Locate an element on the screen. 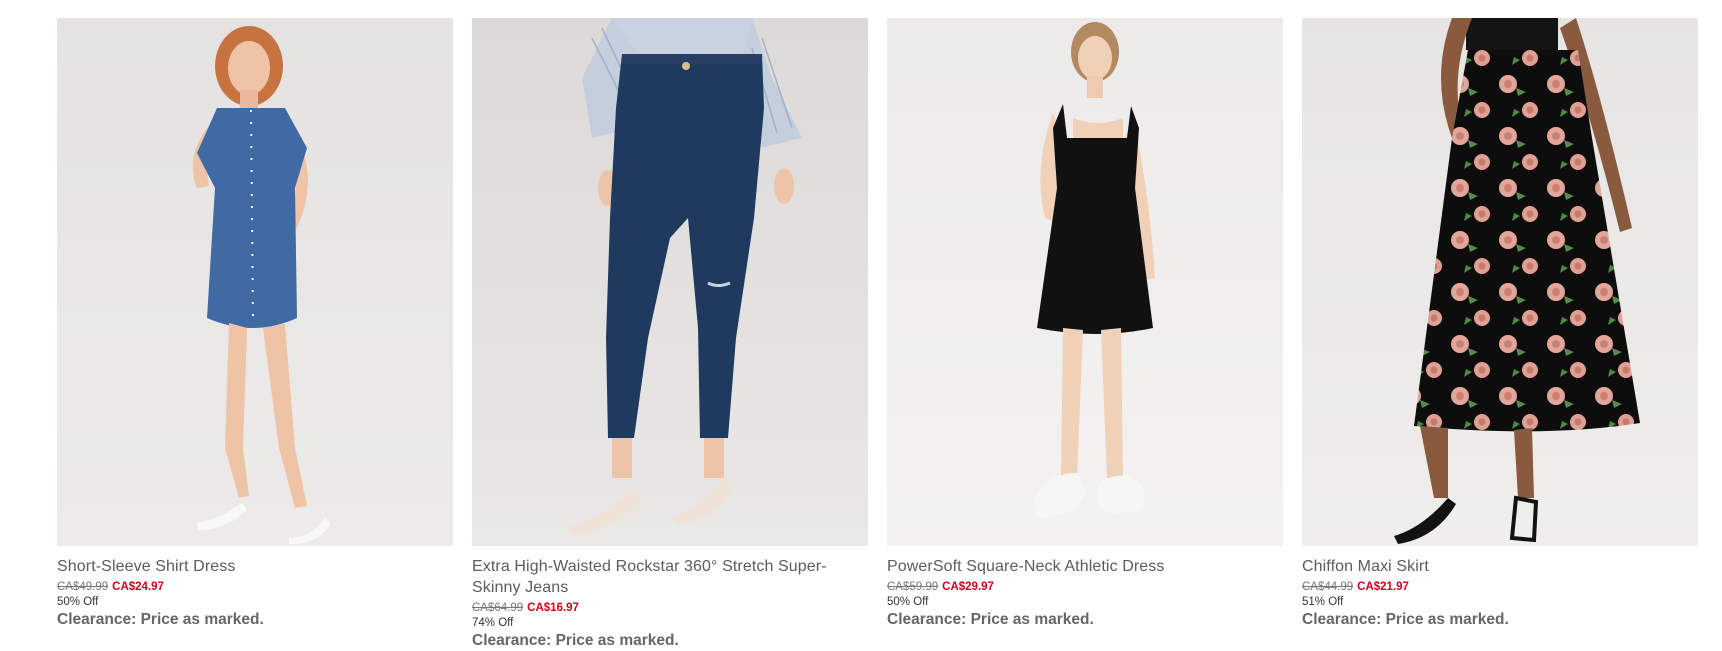 The image size is (1722, 651). product-prices: CA$59.99 CA$29.97 is located at coordinates (1085, 587).